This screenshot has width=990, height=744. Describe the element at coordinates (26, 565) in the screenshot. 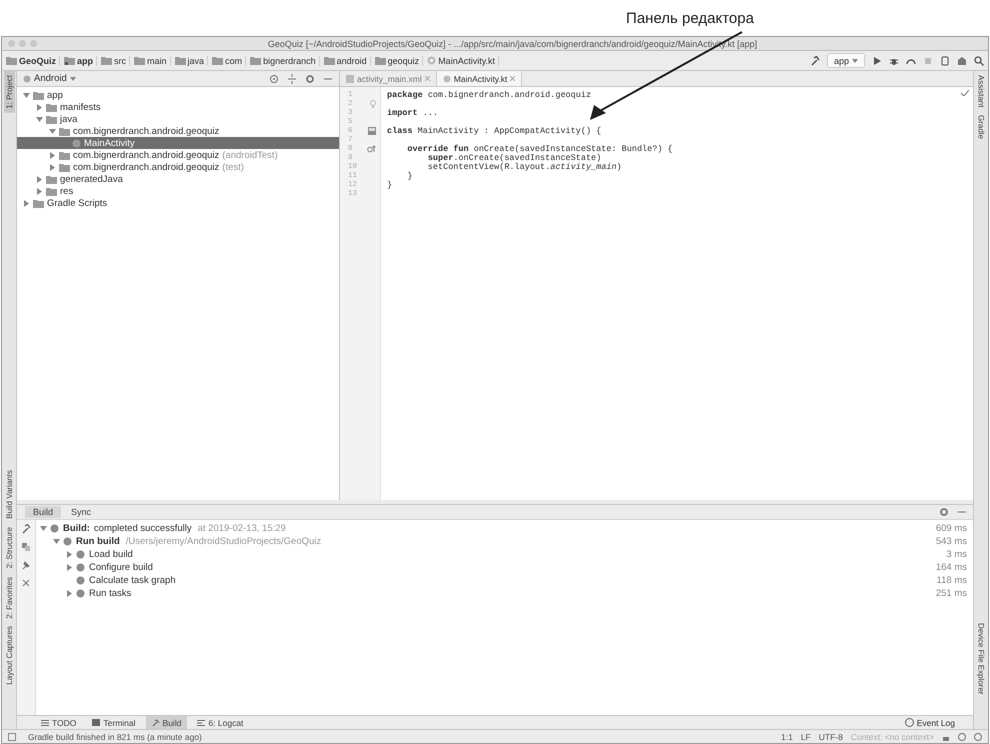

I see `pin-icon` at that location.